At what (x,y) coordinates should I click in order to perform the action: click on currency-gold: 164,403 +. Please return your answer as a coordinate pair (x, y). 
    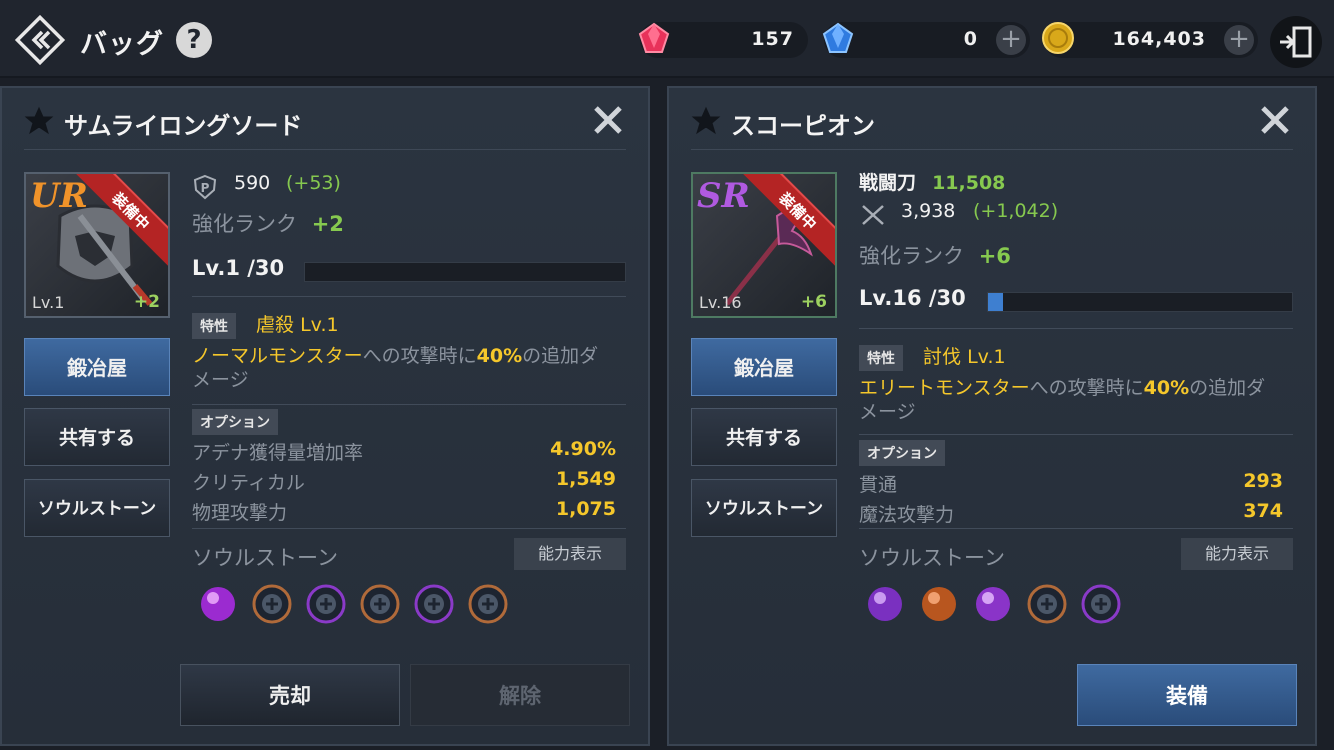
    Looking at the image, I should click on (1150, 40).